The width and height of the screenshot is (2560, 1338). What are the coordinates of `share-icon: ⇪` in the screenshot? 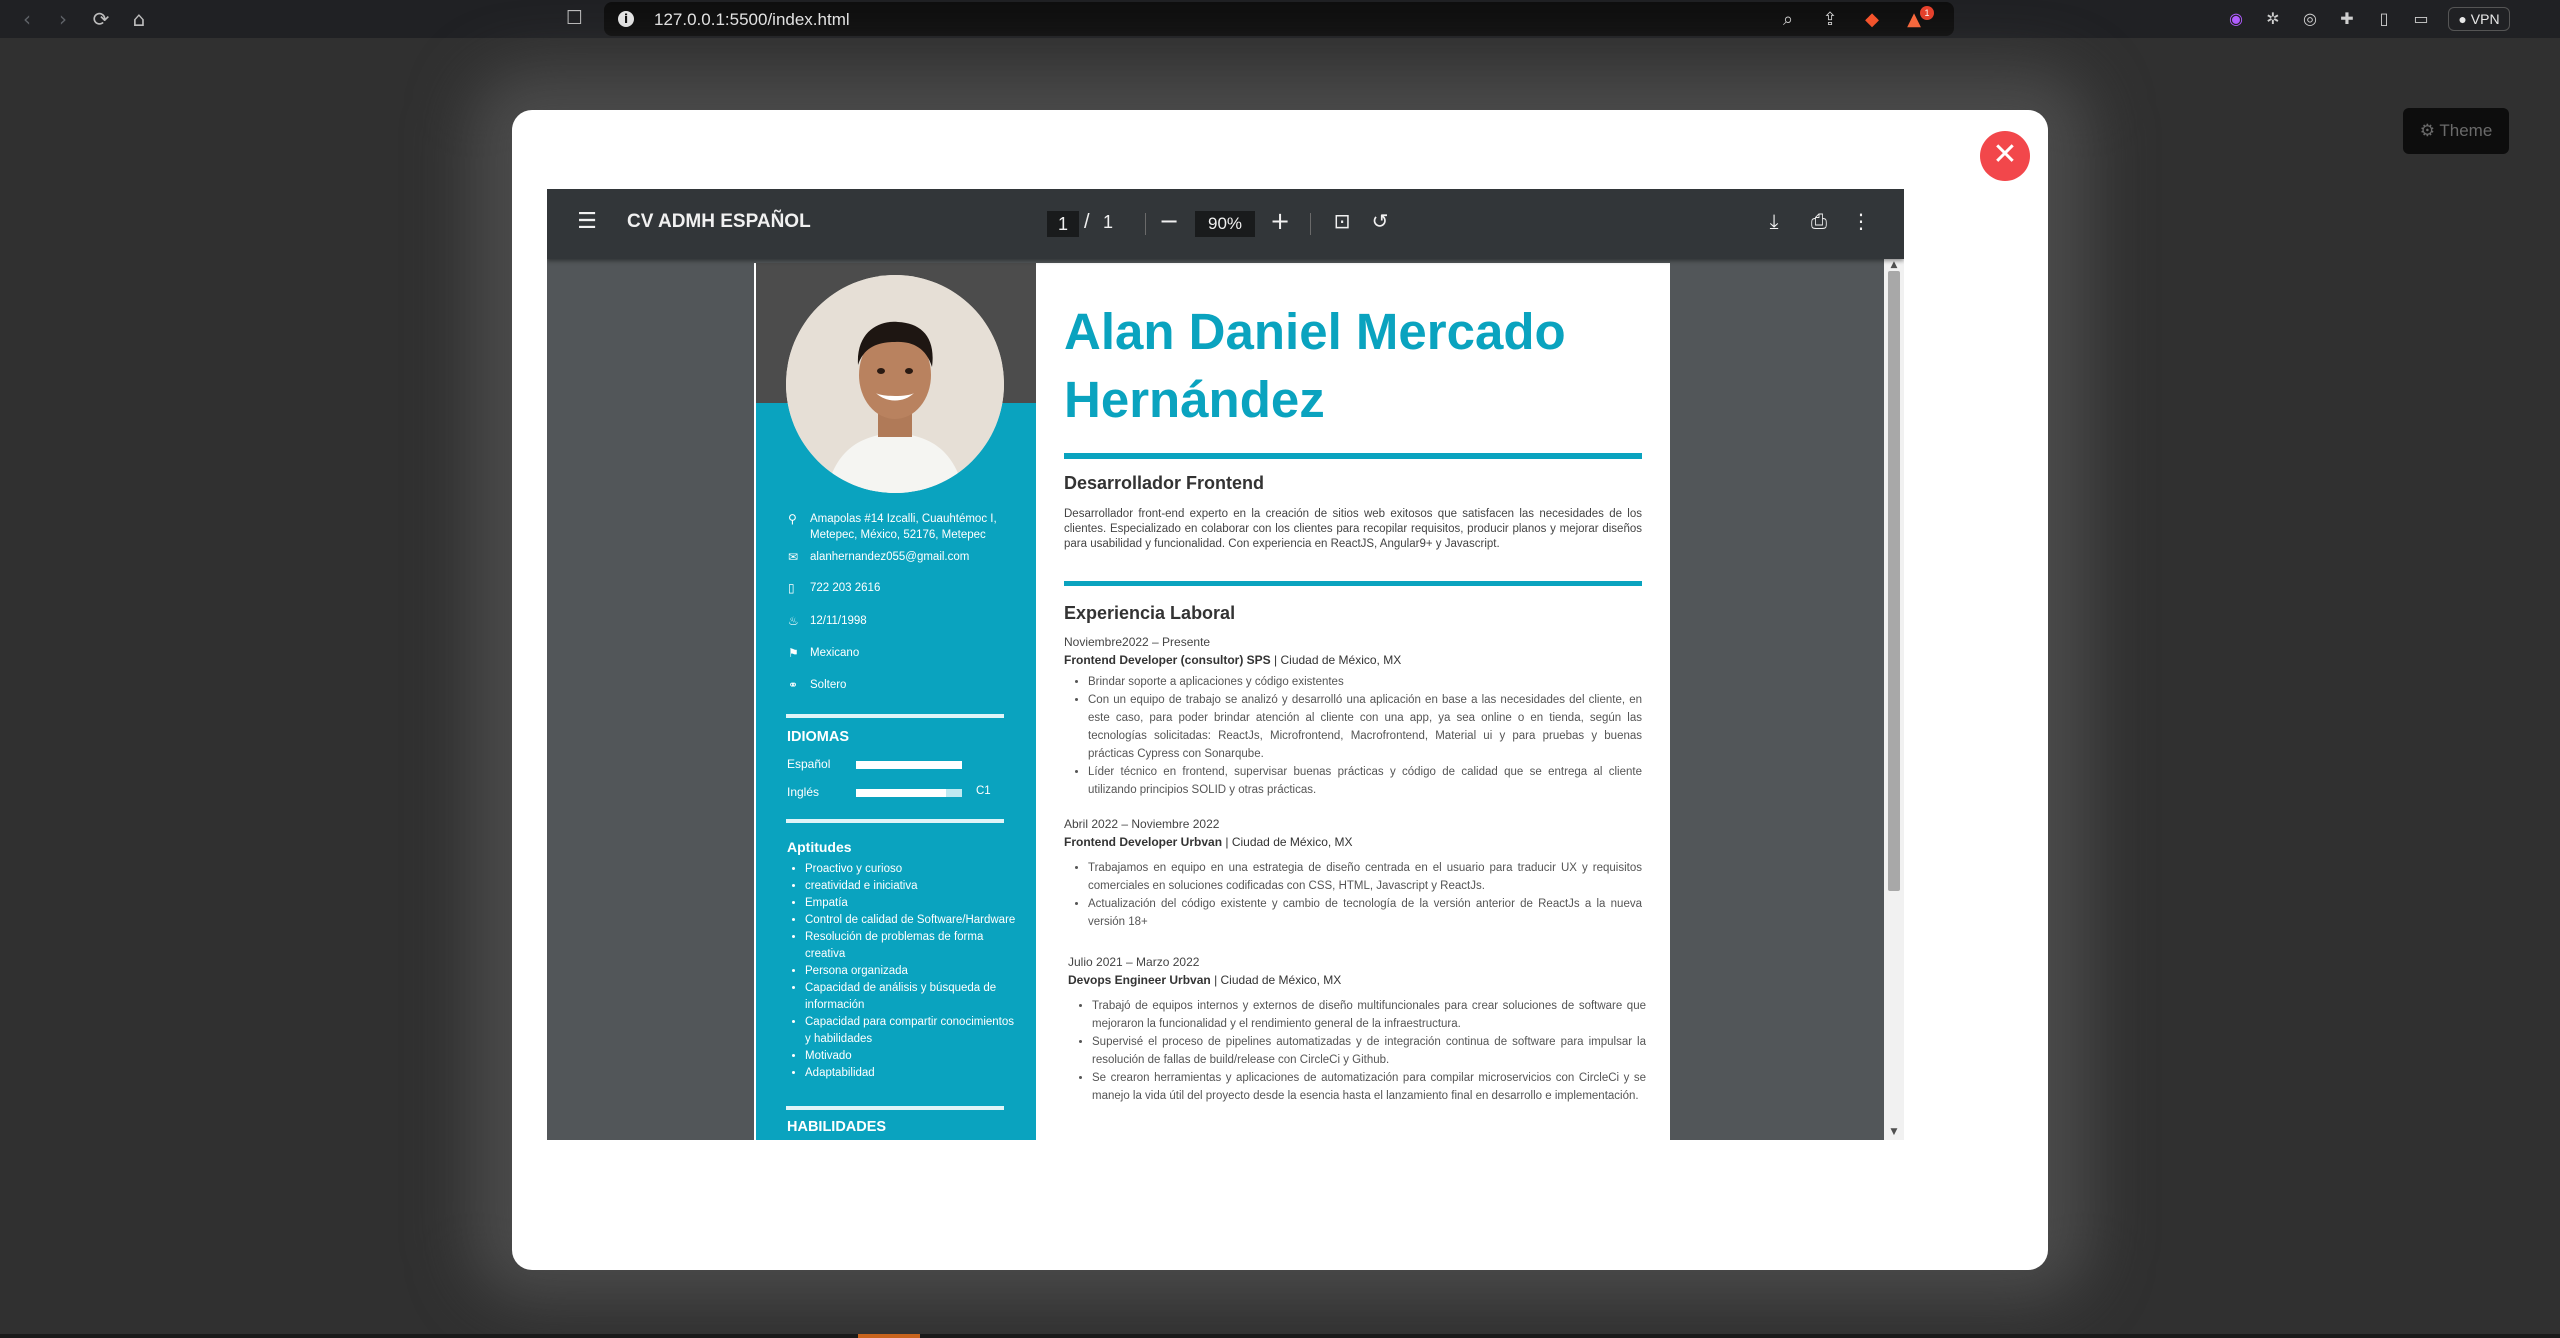 It's located at (1830, 20).